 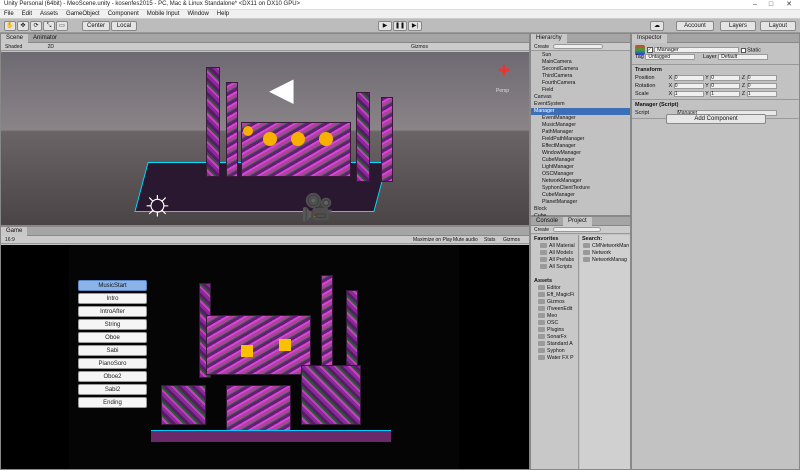 What do you see at coordinates (197, 14) in the screenshot?
I see `menu-window: Window` at bounding box center [197, 14].